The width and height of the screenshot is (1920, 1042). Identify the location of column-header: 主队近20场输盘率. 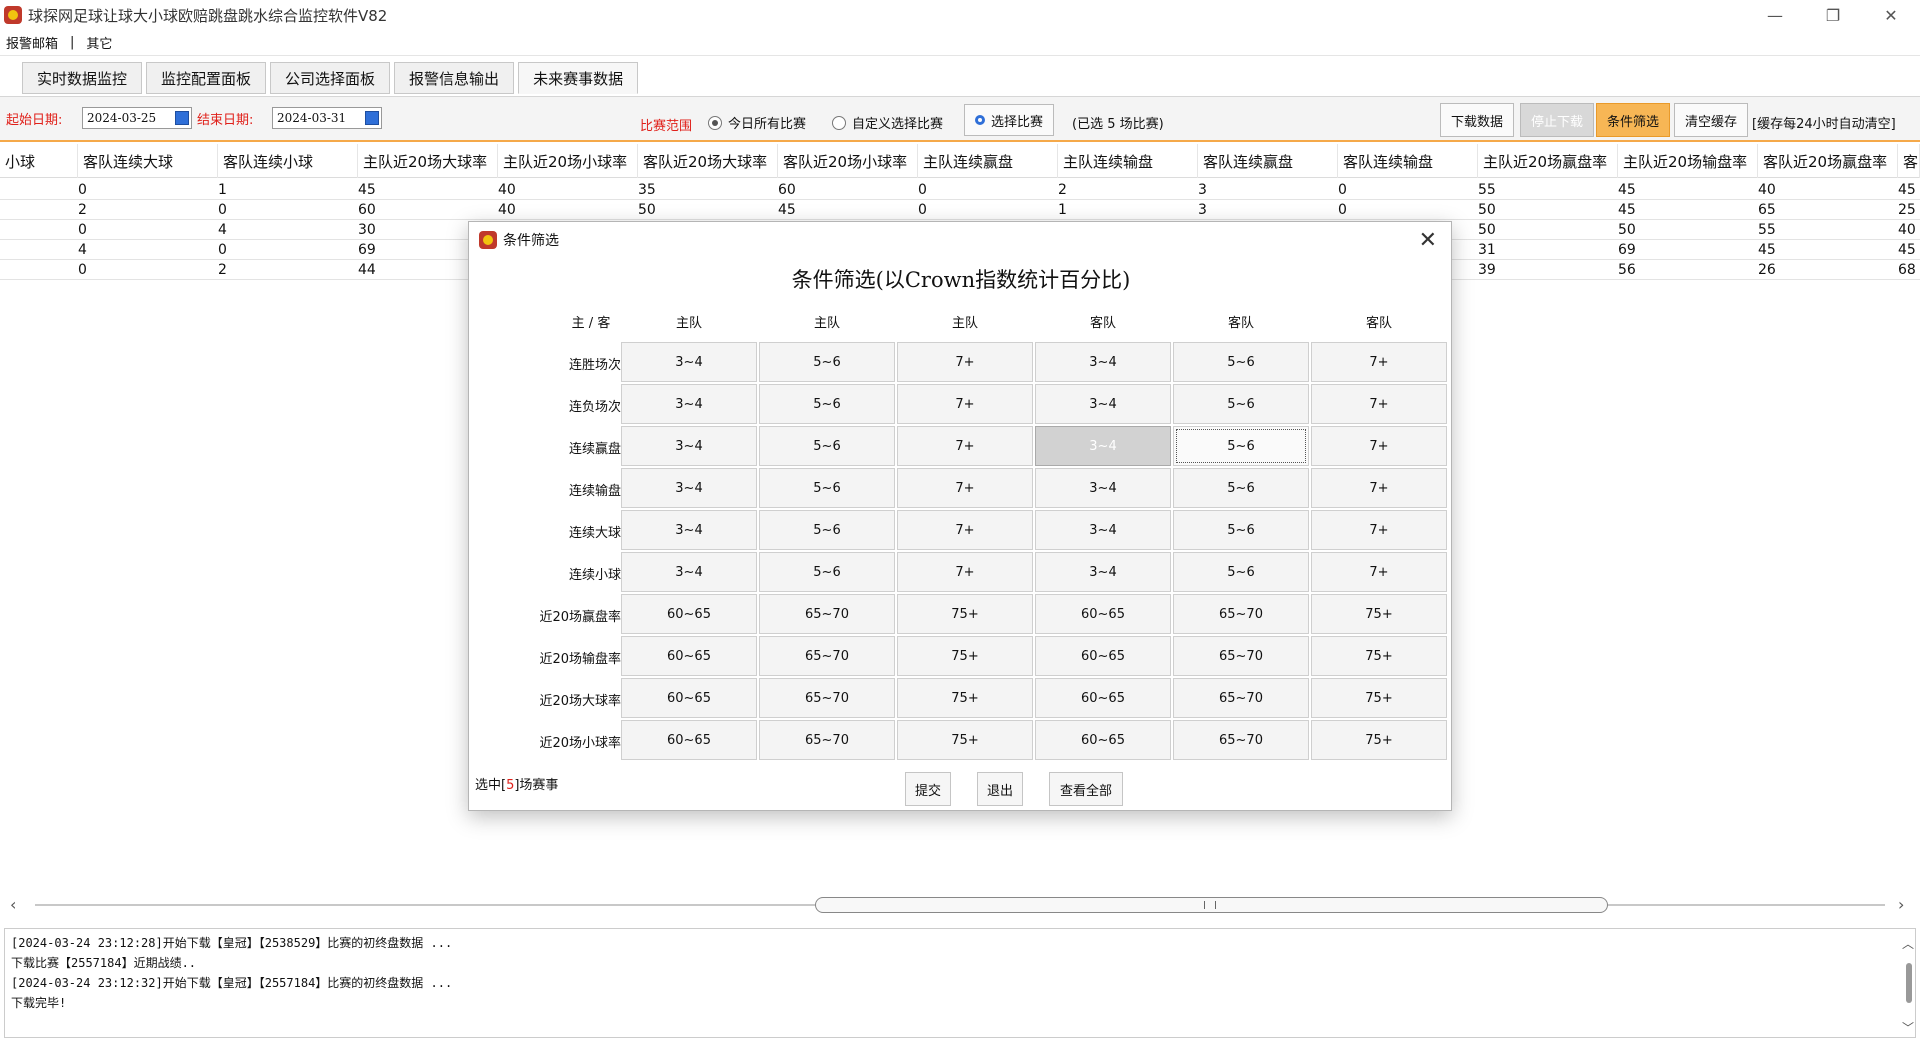
(1688, 161).